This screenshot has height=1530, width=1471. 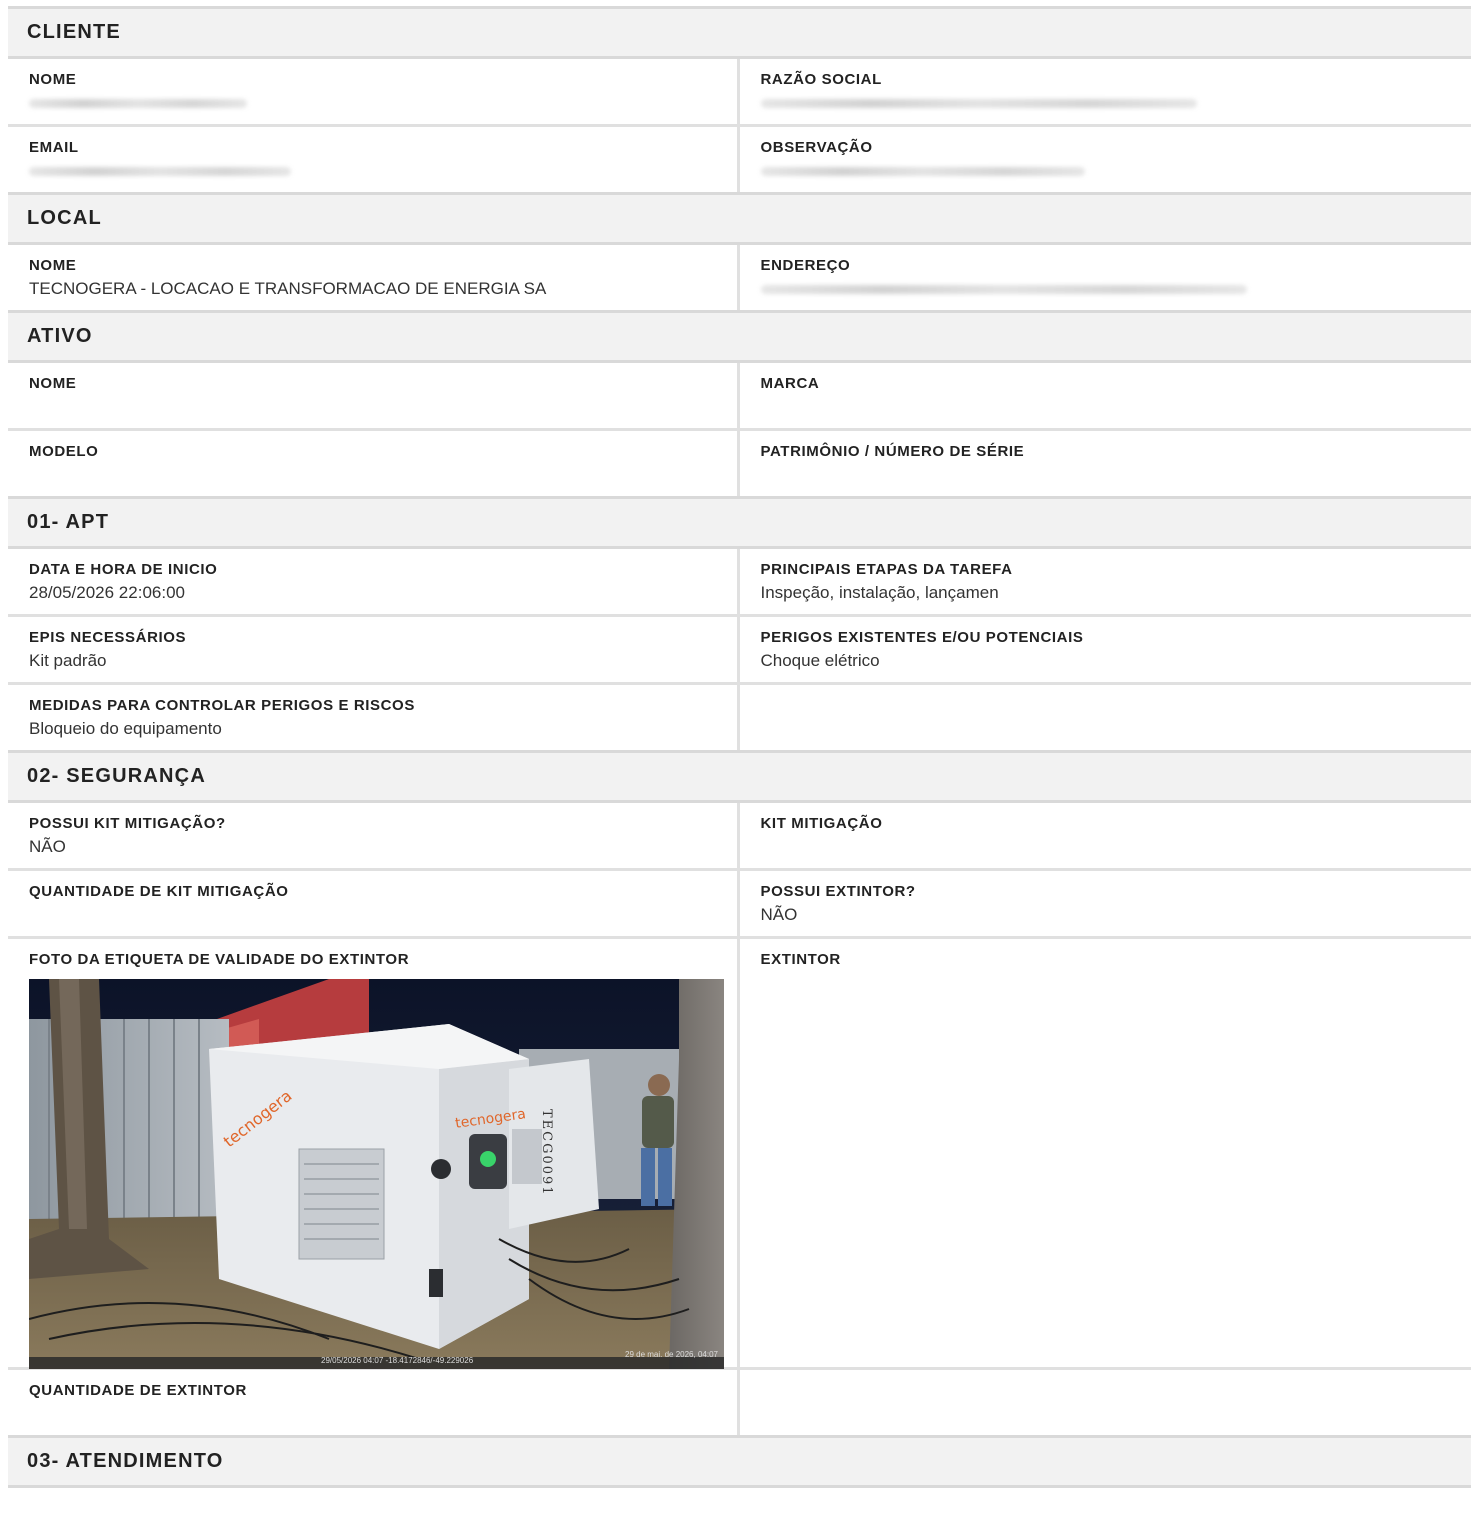 I want to click on field-value: 28/05/2026 22:06:00, so click(x=107, y=592).